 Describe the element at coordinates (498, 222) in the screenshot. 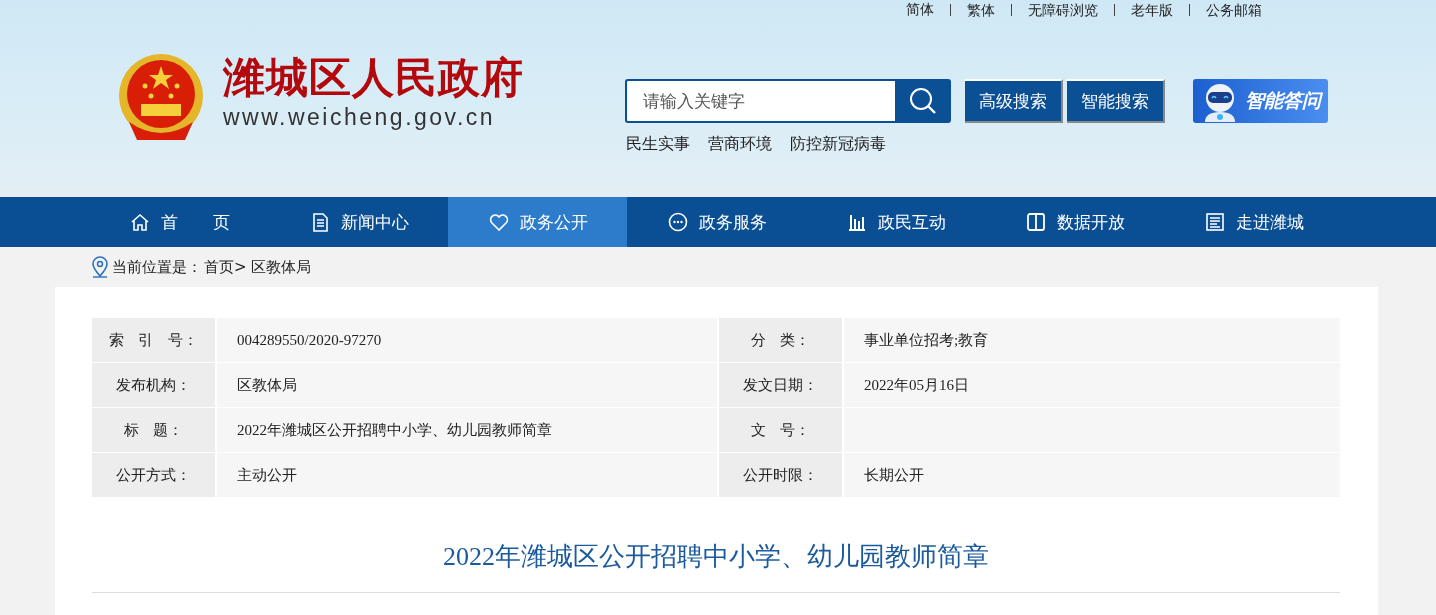

I see `heart-icon` at that location.